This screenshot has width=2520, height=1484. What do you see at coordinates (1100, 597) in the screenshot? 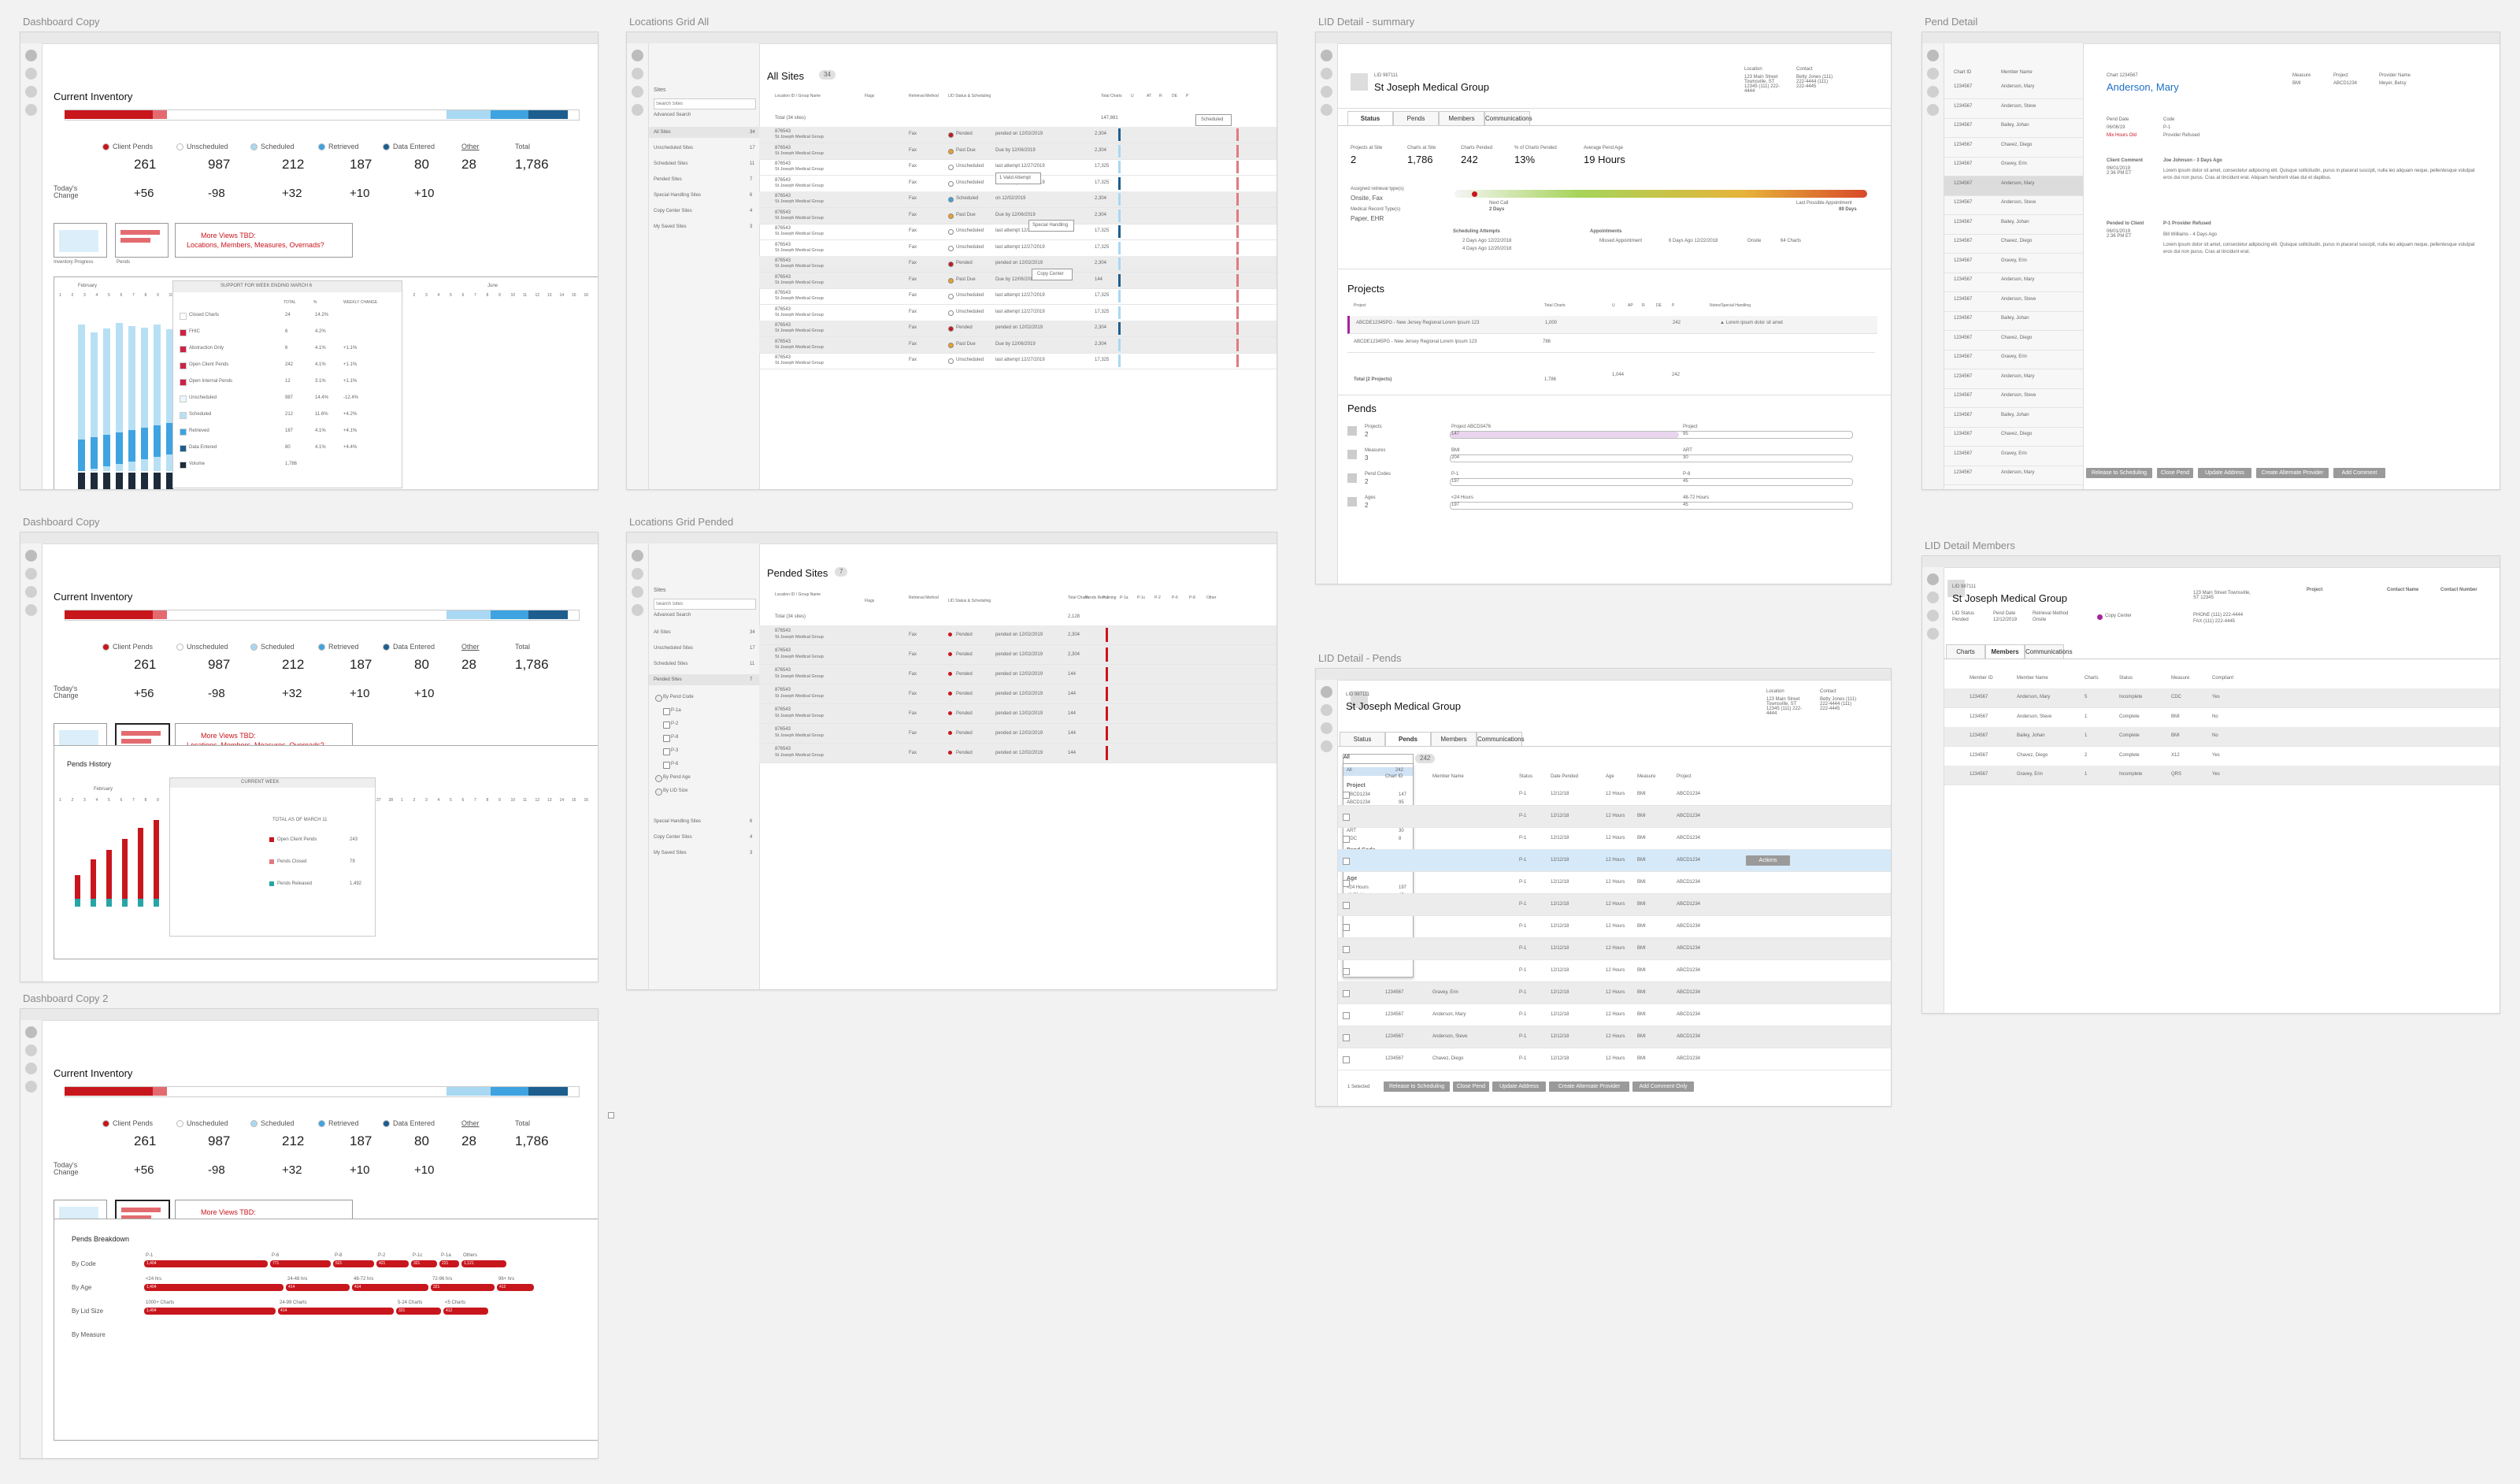
I see `pend-column-header: Pends Remaining` at bounding box center [1100, 597].